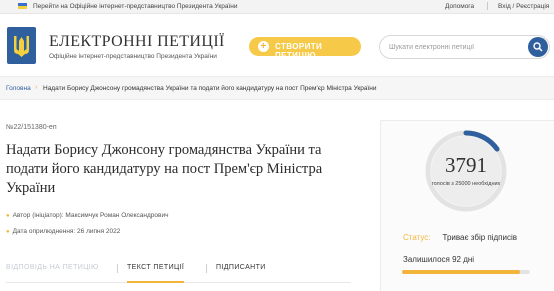 The width and height of the screenshot is (554, 291). I want to click on tab-answer: ВІДПОВІДЬ НА ПЕТИЦІЮ, so click(52, 267).